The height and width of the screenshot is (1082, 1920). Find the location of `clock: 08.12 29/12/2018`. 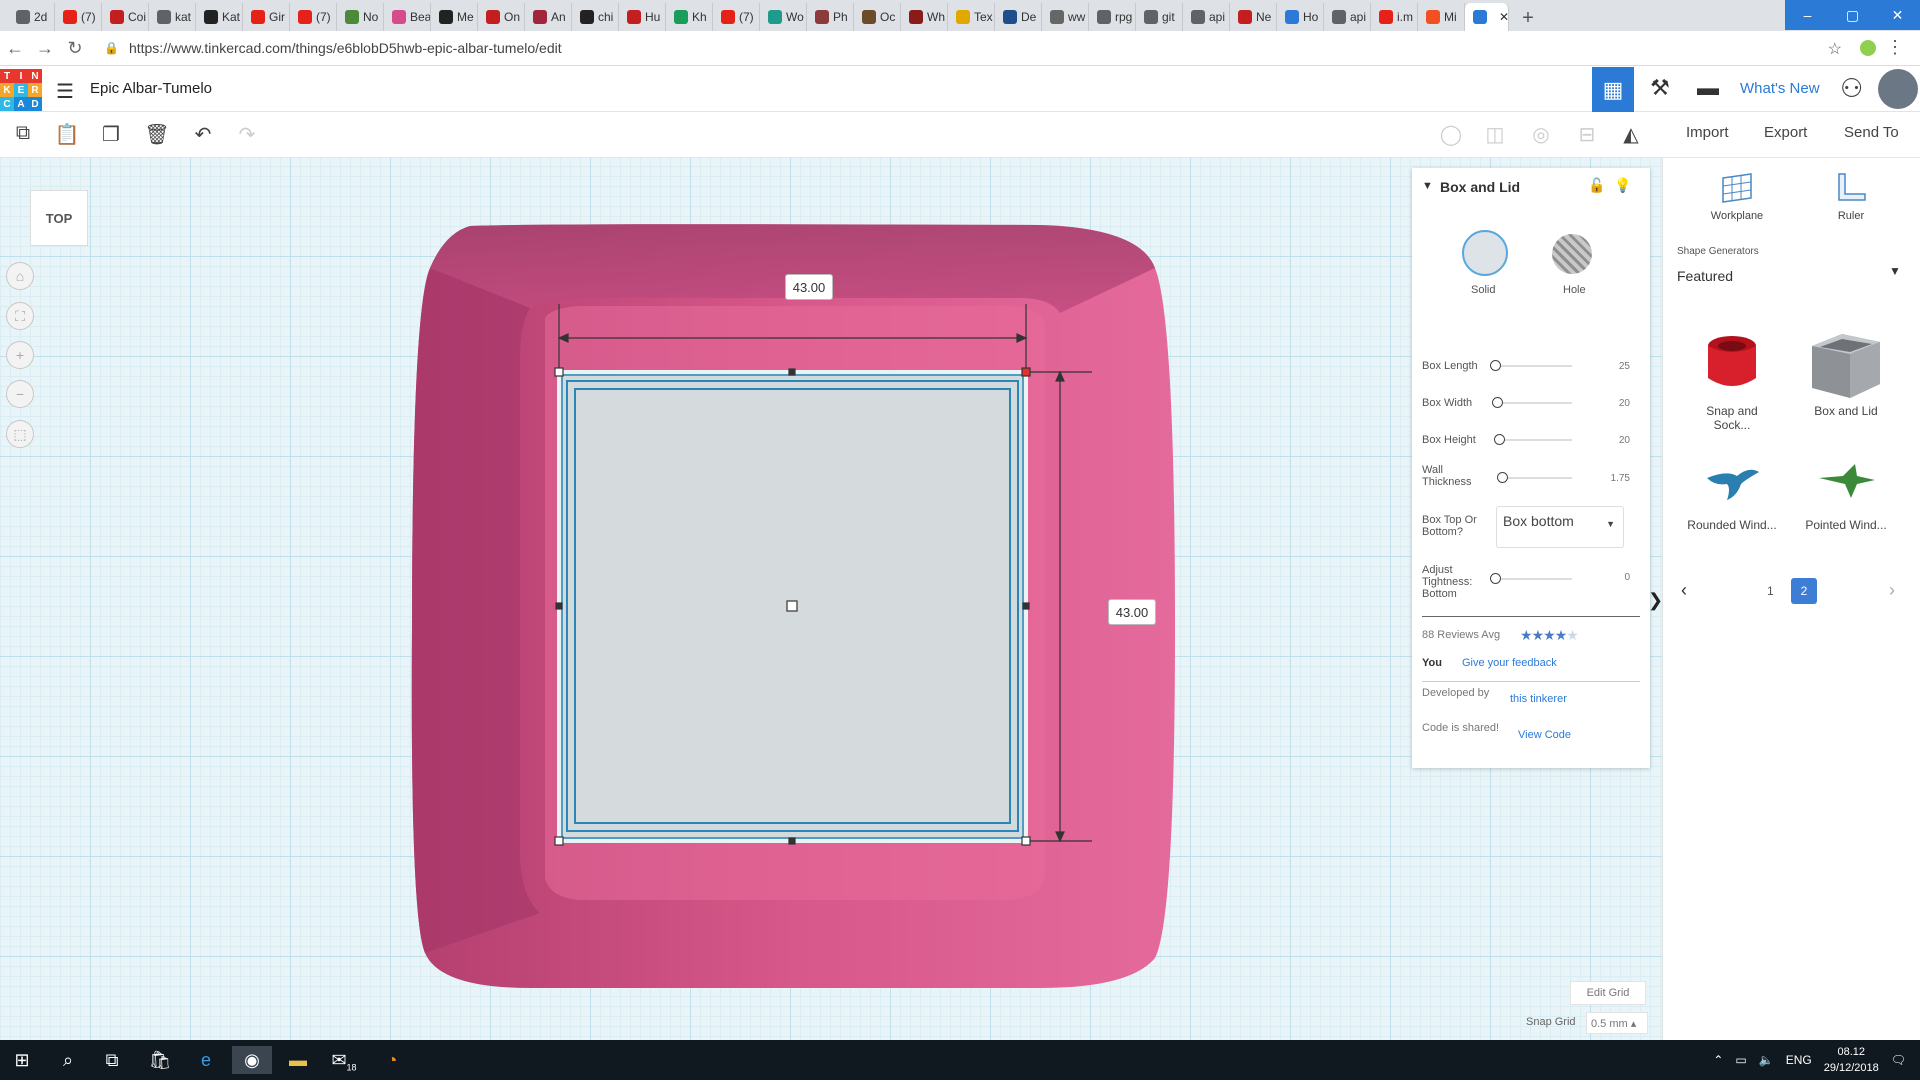

clock: 08.12 29/12/2018 is located at coordinates (1851, 1060).